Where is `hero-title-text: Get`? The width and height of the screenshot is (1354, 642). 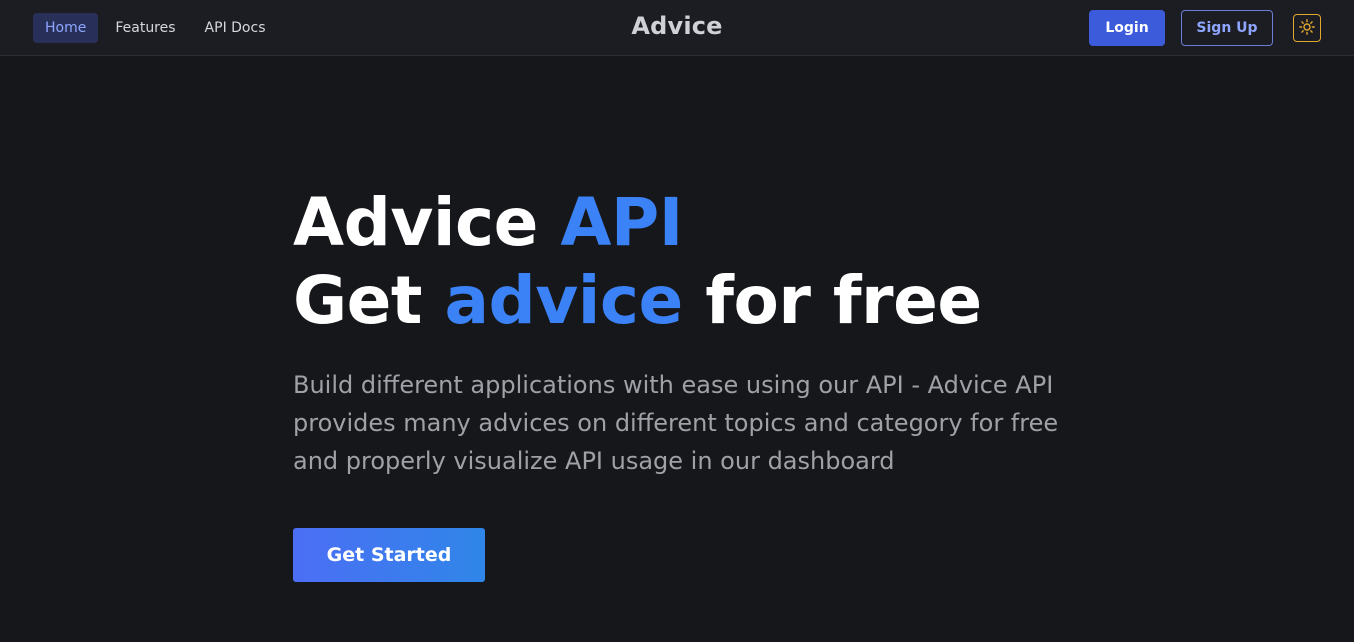 hero-title-text: Get is located at coordinates (369, 300).